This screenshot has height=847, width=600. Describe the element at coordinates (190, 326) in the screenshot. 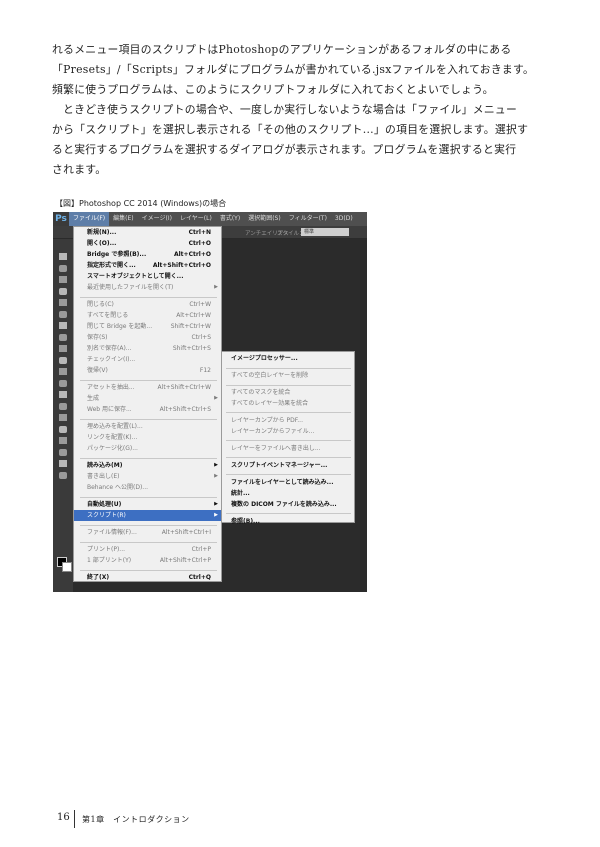

I see `menu-item-shortcut: Shift+Ctrl+W` at that location.